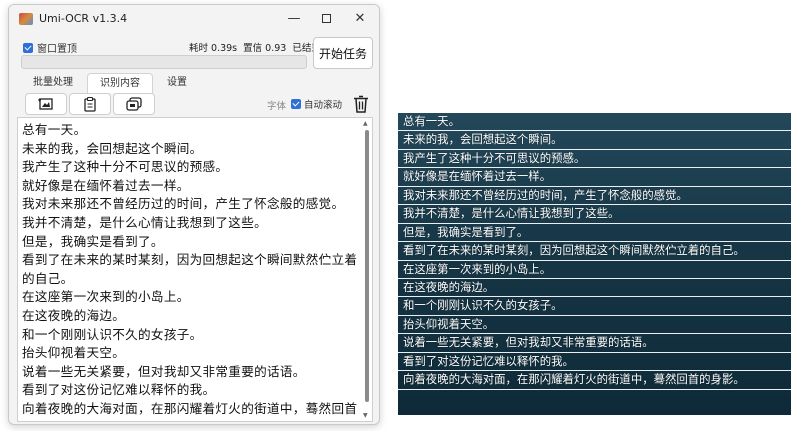 The image size is (805, 431). I want to click on result-line: 说着一些无关紧要，但对我却又非常重要的话语。, so click(164, 371).